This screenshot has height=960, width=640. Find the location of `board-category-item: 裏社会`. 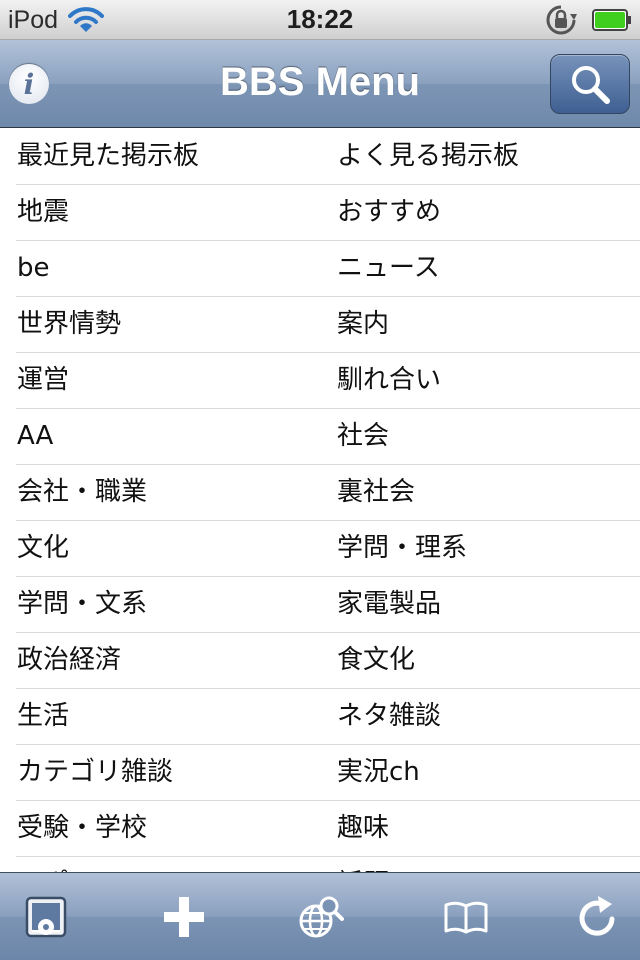

board-category-item: 裏社会 is located at coordinates (376, 492).